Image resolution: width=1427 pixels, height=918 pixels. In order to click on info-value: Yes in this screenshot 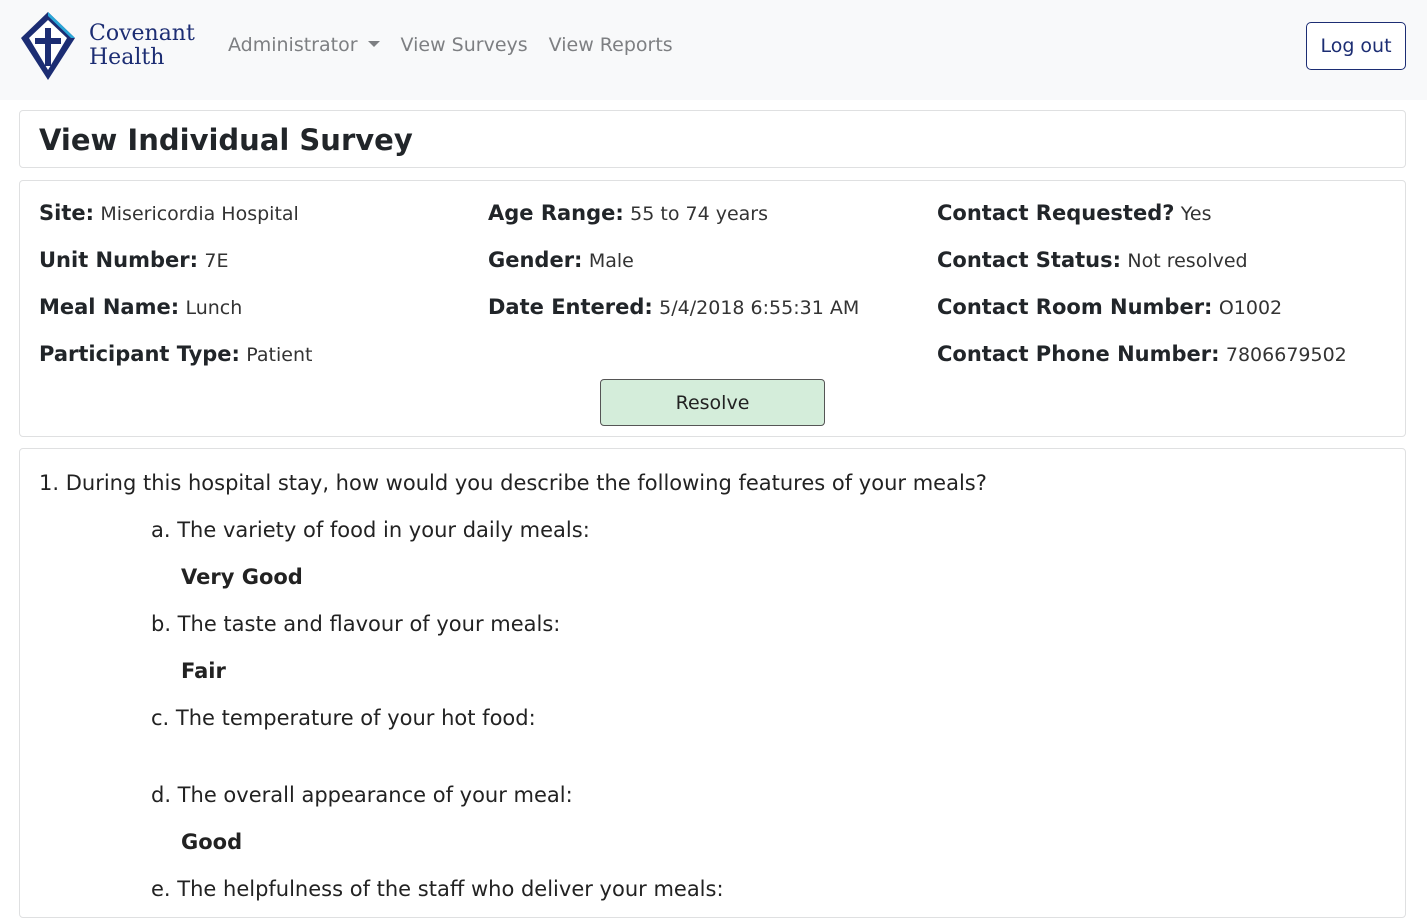, I will do `click(1196, 214)`.